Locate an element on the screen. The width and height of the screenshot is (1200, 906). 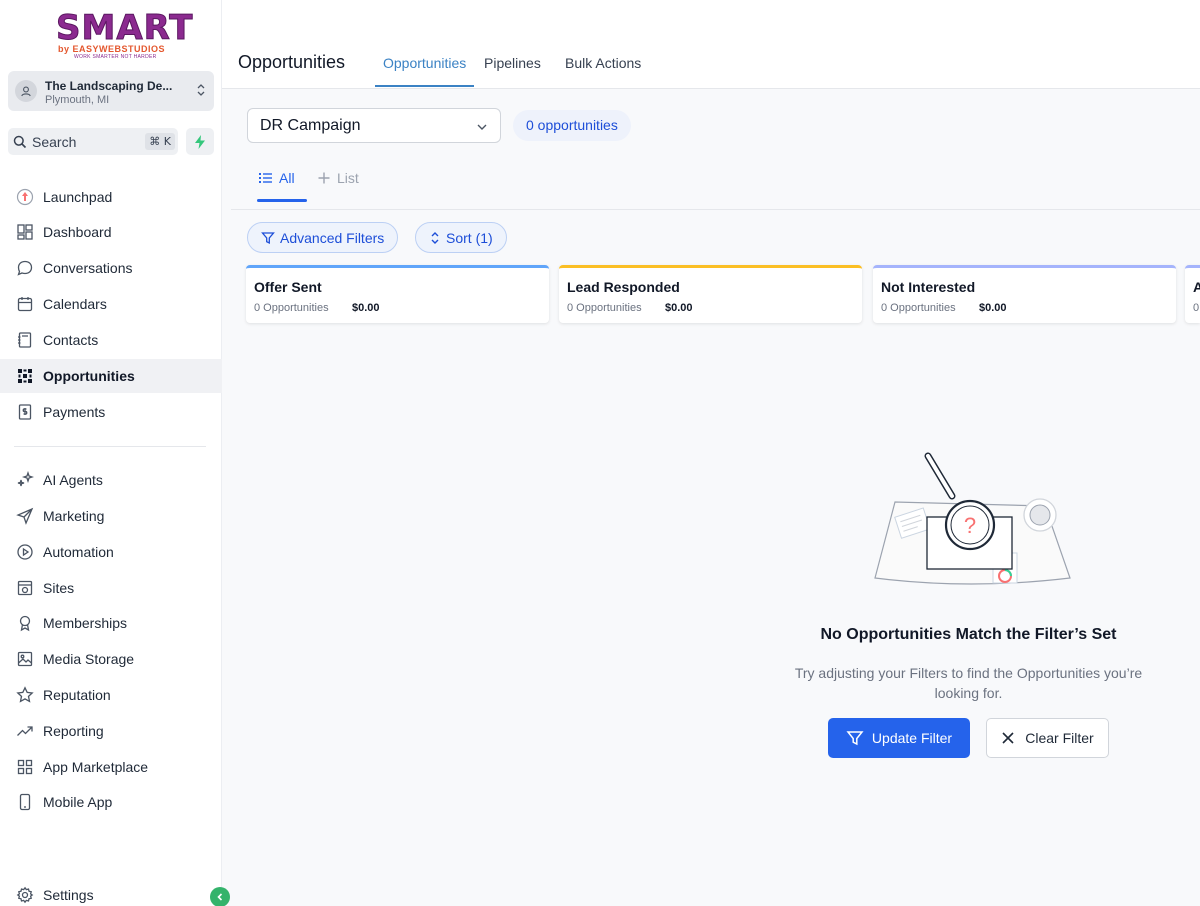
sidebar-item-ai-agents: AI Agents is located at coordinates (111, 480).